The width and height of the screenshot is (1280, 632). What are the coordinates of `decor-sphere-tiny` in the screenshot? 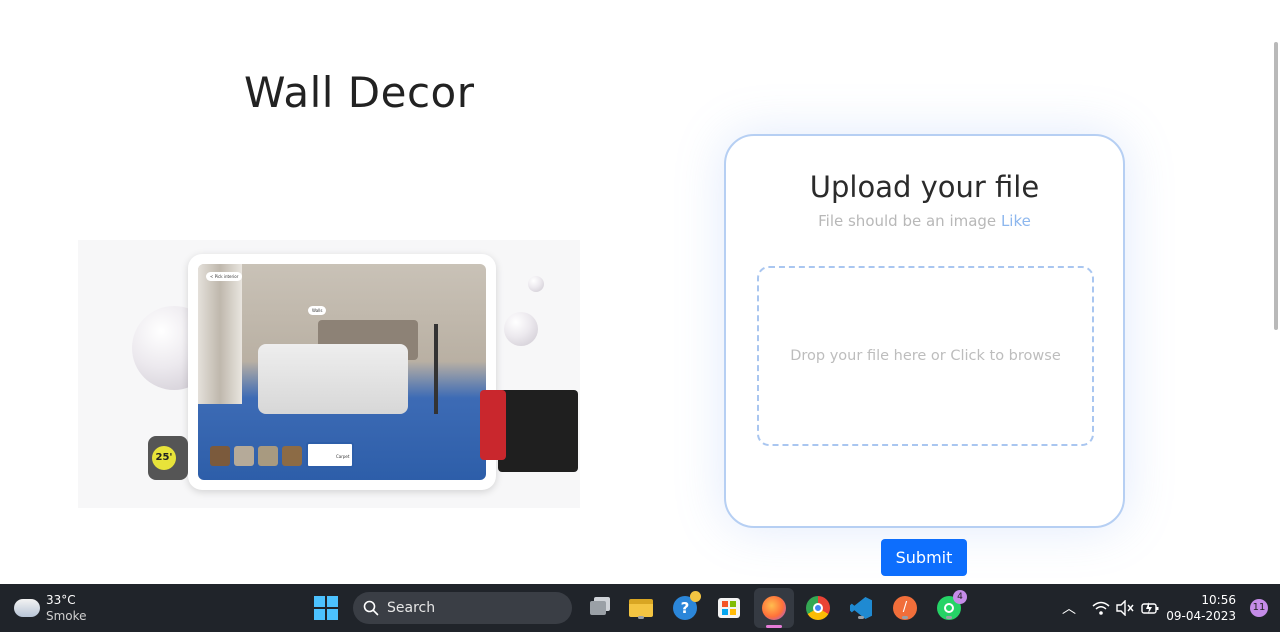 It's located at (536, 284).